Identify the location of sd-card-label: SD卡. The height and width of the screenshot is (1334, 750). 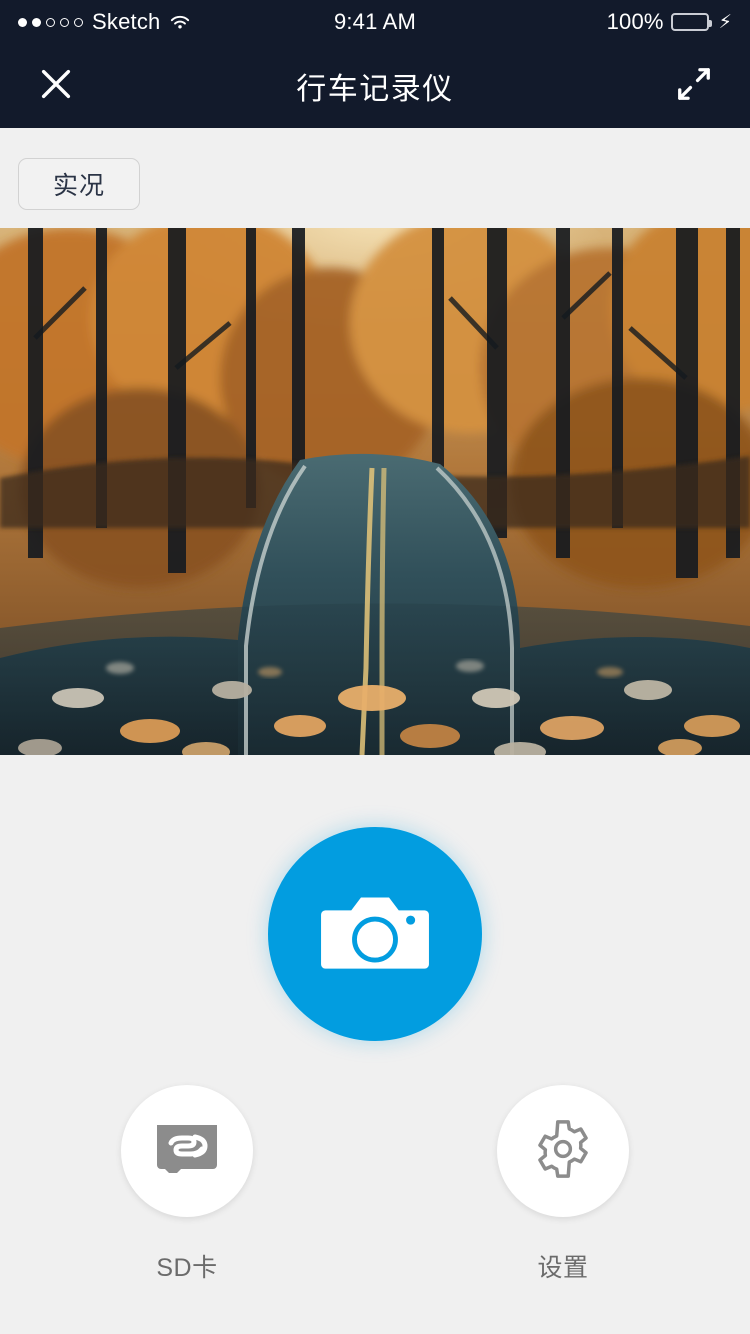
(187, 1268).